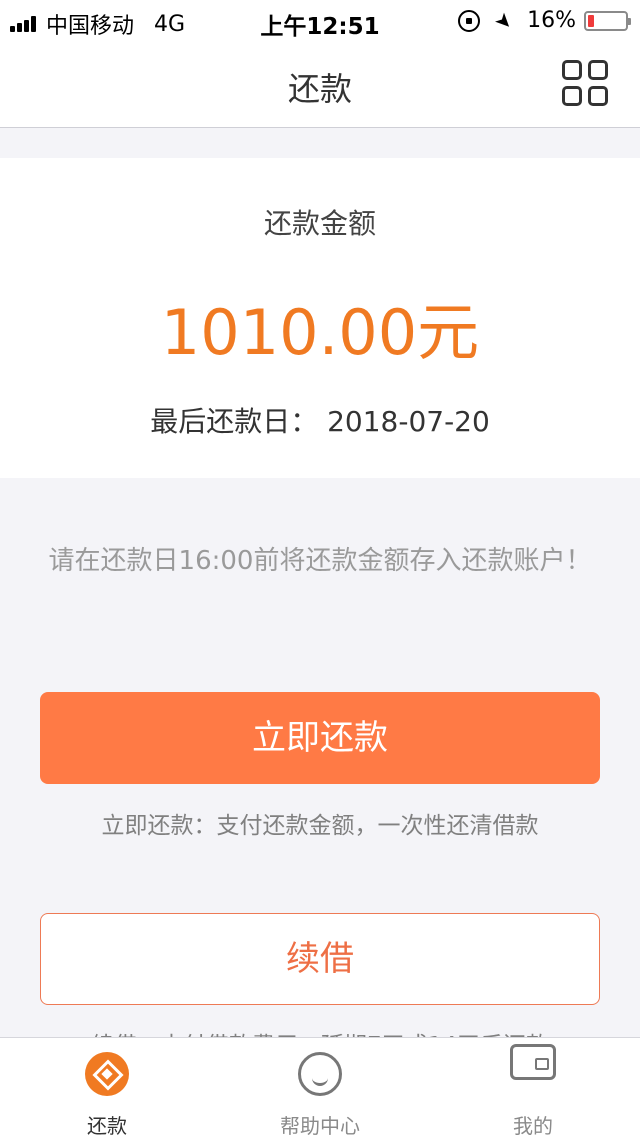 This screenshot has width=640, height=1136. I want to click on status-bar: 中国移动 4G 上午12:51 ➤ 16%, so click(320, 20).